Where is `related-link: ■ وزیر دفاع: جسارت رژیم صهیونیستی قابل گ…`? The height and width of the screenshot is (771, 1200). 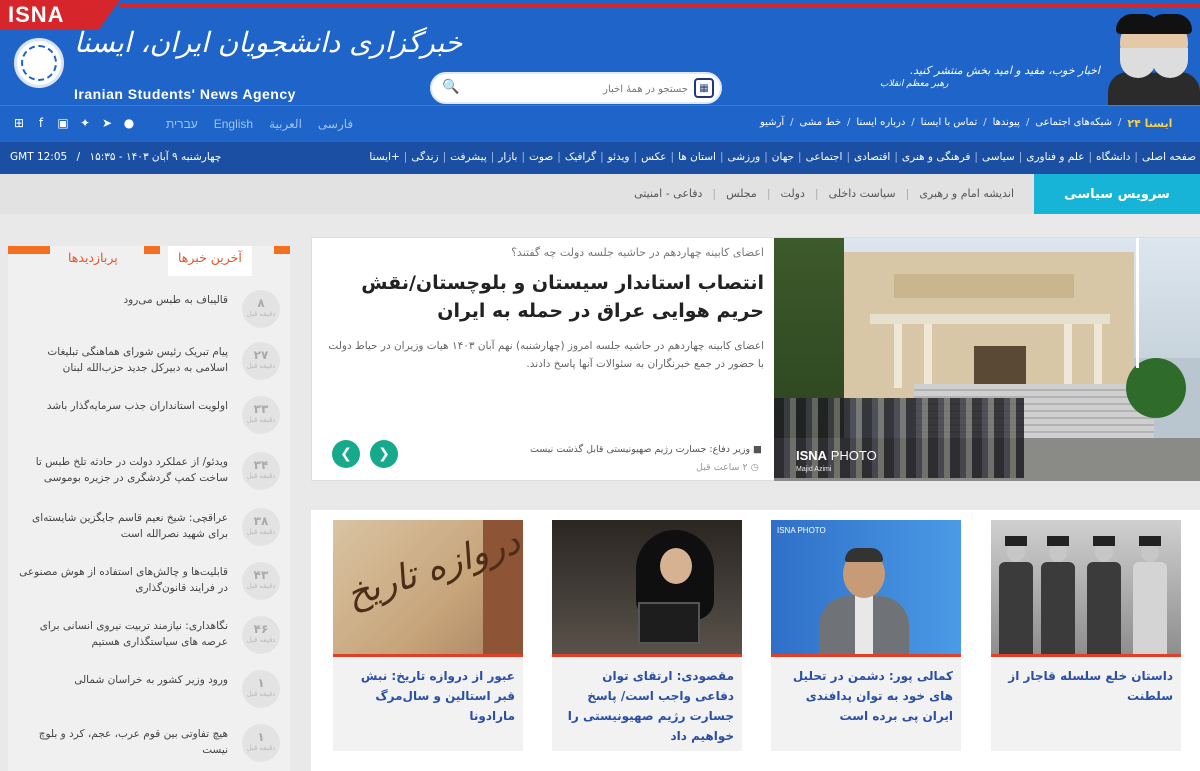
related-link: ■ وزیر دفاع: جسارت رژیم صهیونیستی قابل گ… is located at coordinates (646, 449).